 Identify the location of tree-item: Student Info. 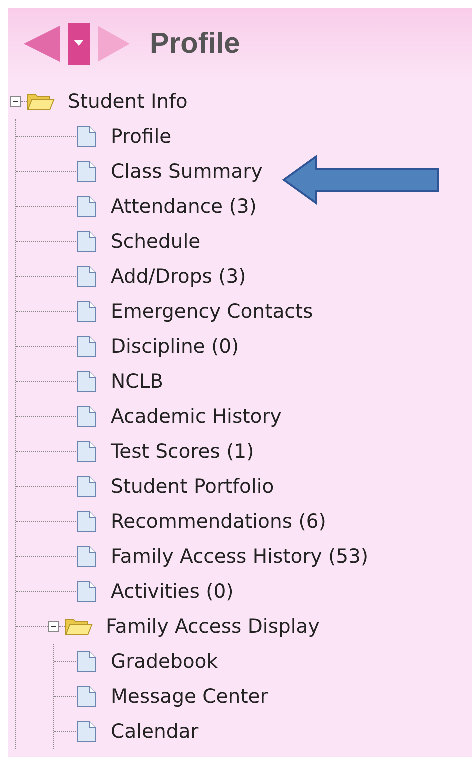
(128, 101).